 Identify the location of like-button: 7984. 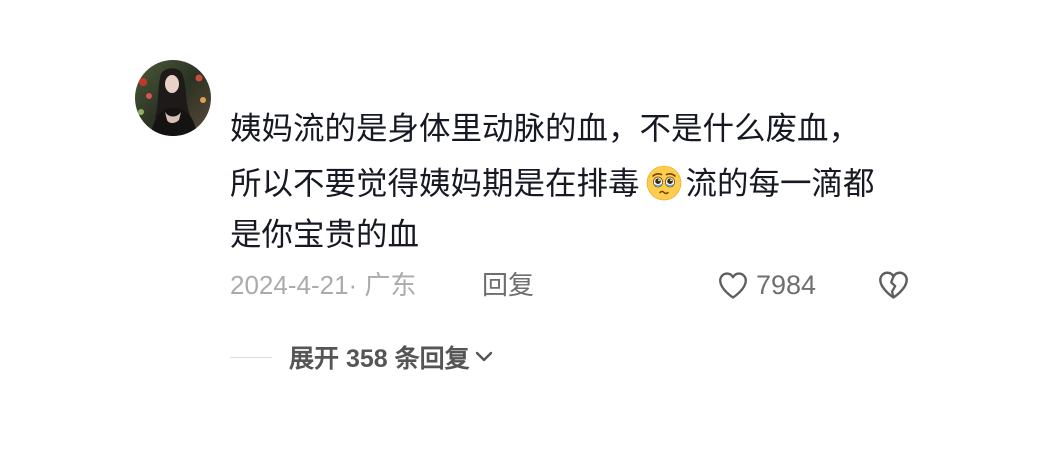
(766, 285).